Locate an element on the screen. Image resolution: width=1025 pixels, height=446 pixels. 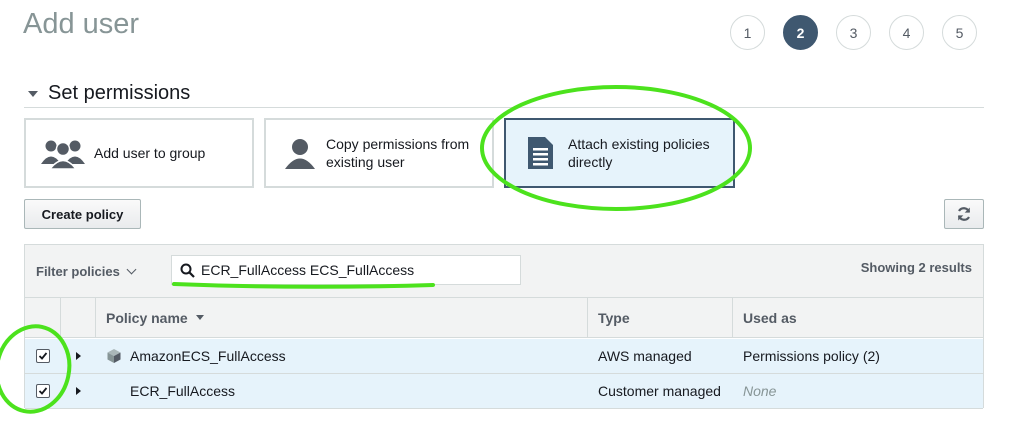
option-label: Copy permissions from existing user is located at coordinates (398, 153).